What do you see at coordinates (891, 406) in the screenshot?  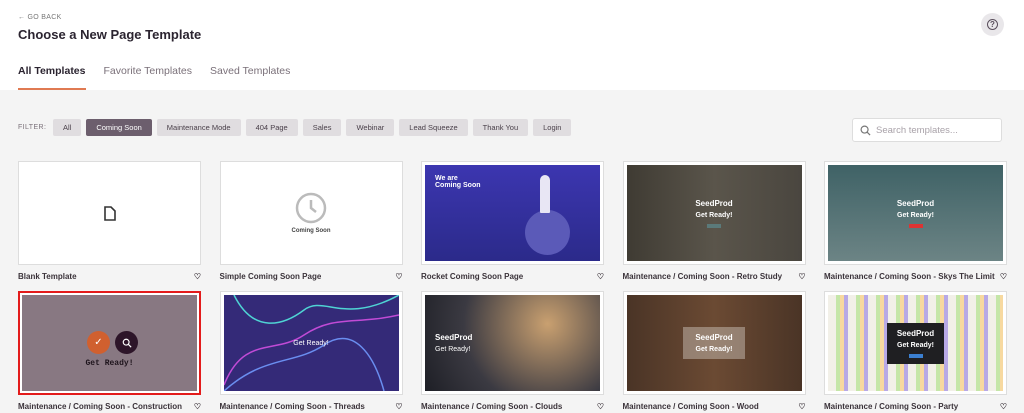 I see `template-name: Maintenance / Coming Soon - Party` at bounding box center [891, 406].